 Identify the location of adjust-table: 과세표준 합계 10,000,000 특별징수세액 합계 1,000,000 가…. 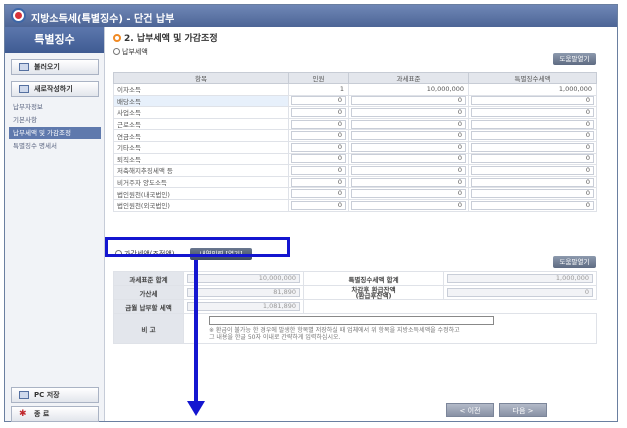
(355, 307).